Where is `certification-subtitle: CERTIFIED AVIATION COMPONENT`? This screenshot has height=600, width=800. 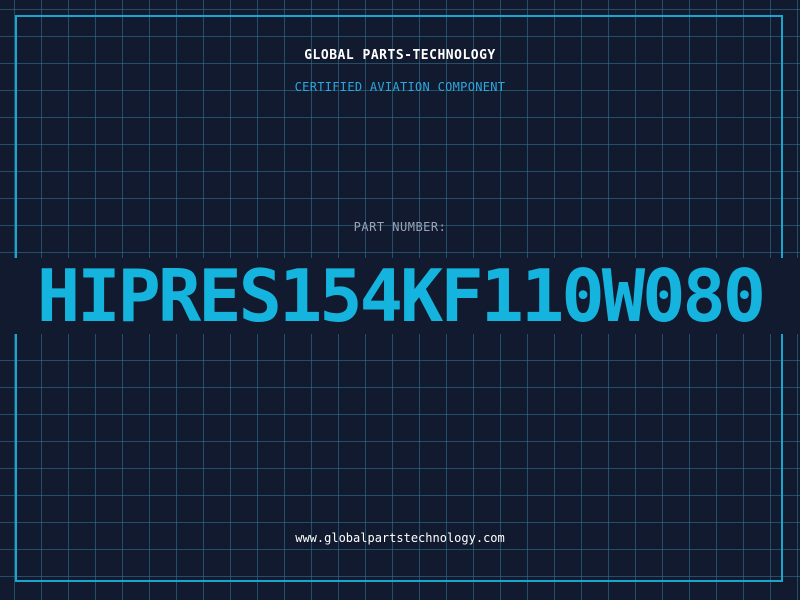
certification-subtitle: CERTIFIED AVIATION COMPONENT is located at coordinates (400, 87).